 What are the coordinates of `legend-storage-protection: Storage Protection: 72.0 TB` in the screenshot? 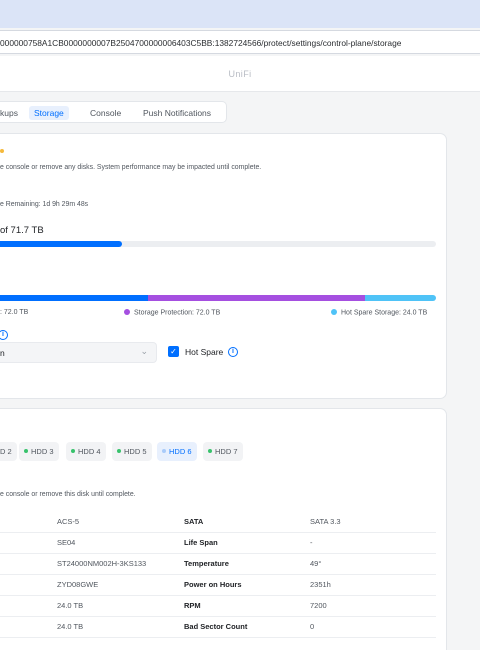 It's located at (172, 313).